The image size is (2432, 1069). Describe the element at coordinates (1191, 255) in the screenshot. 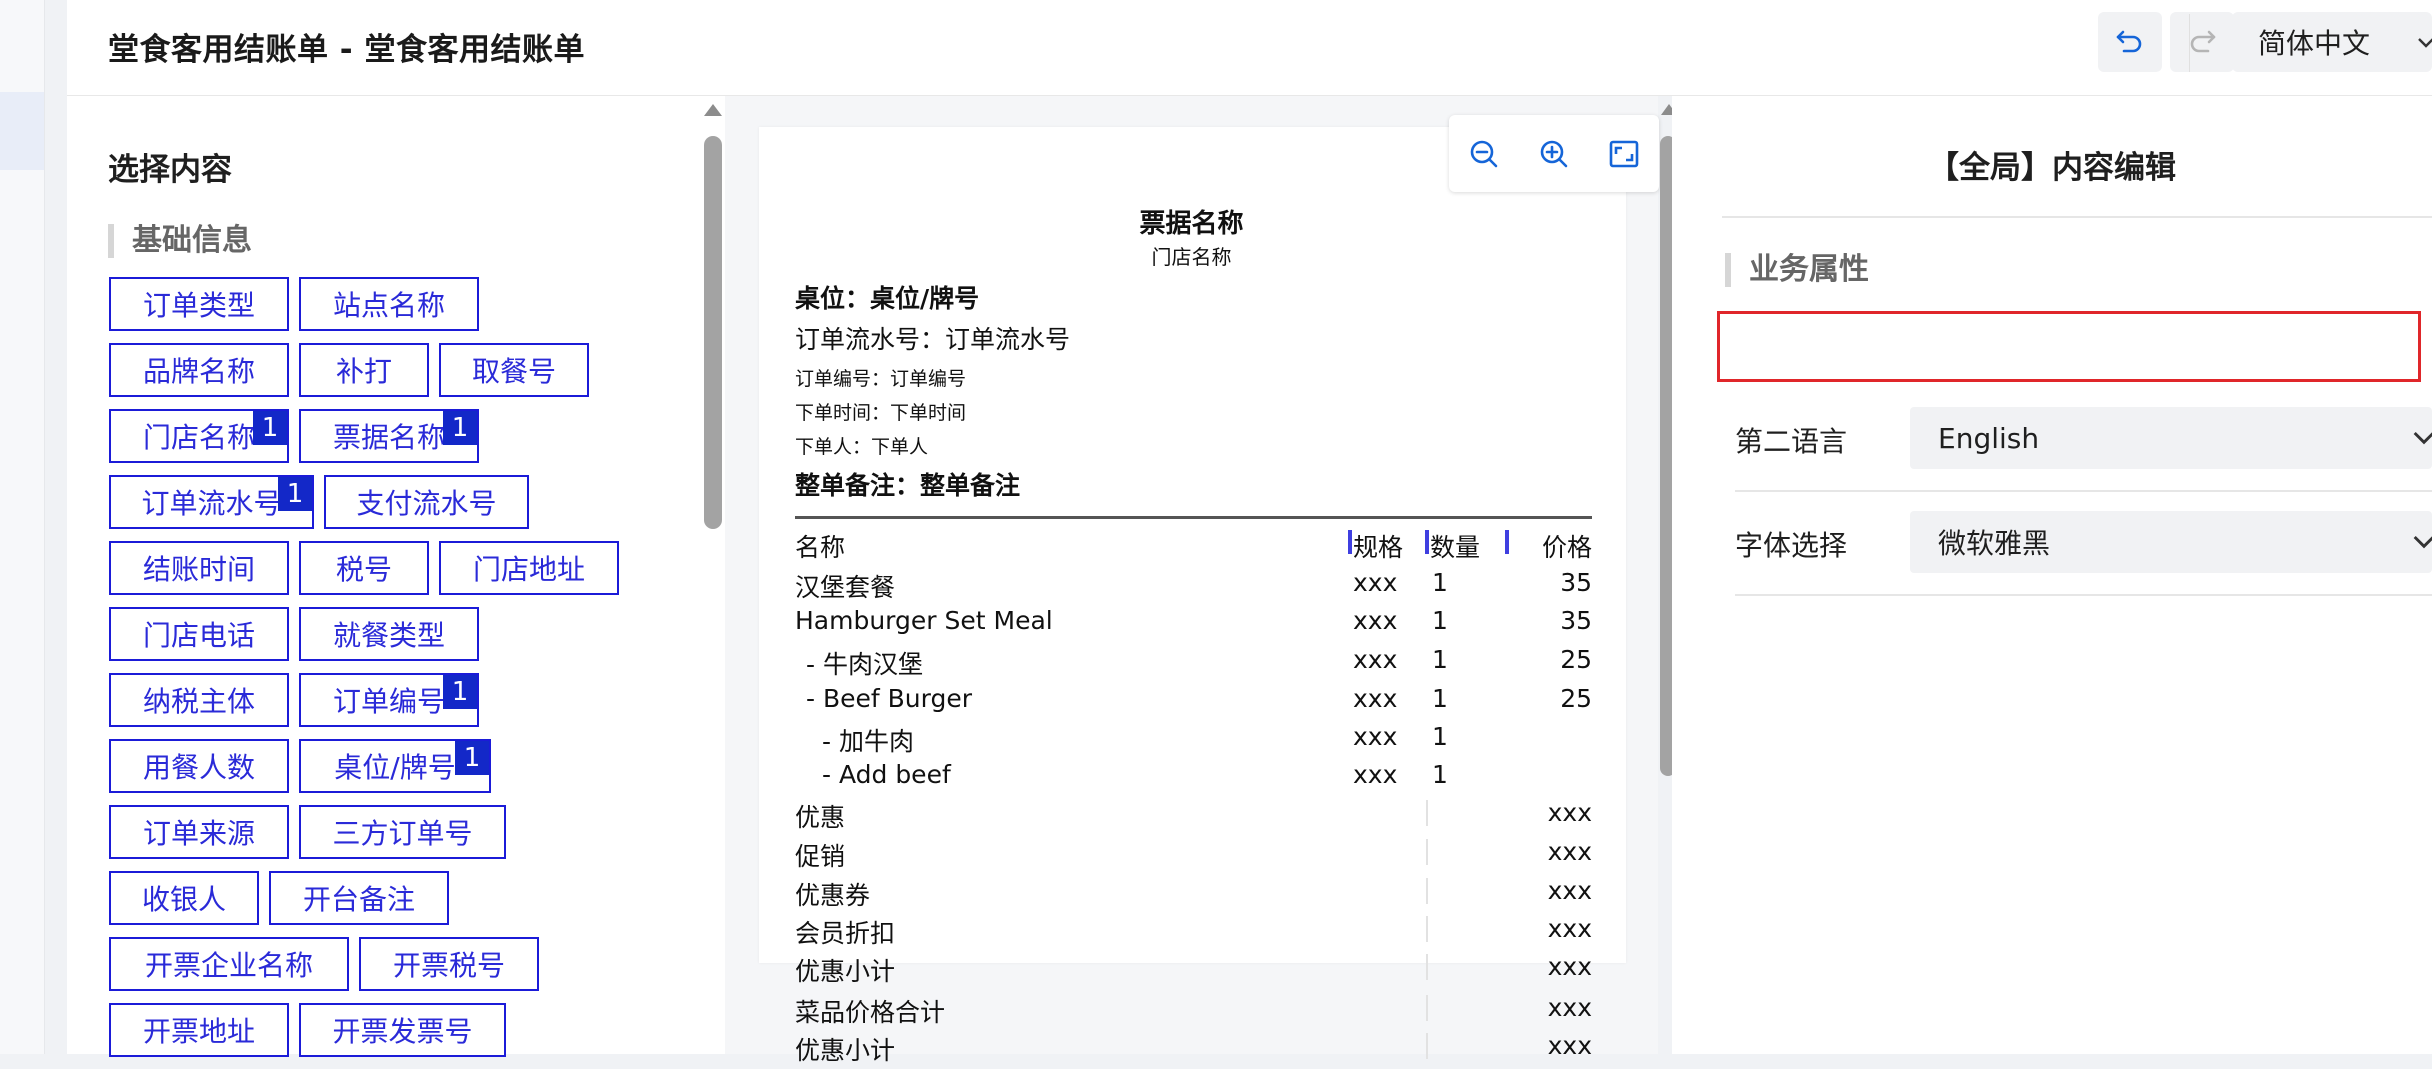

I see `receipt-store-name: 门店名称` at that location.